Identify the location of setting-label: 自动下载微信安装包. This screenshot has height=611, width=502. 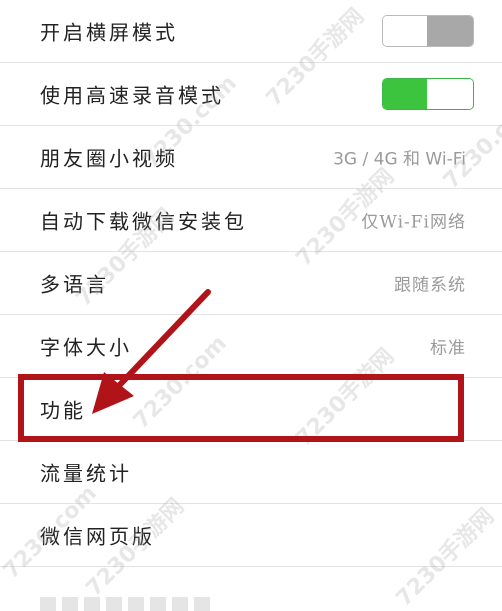
(143, 221).